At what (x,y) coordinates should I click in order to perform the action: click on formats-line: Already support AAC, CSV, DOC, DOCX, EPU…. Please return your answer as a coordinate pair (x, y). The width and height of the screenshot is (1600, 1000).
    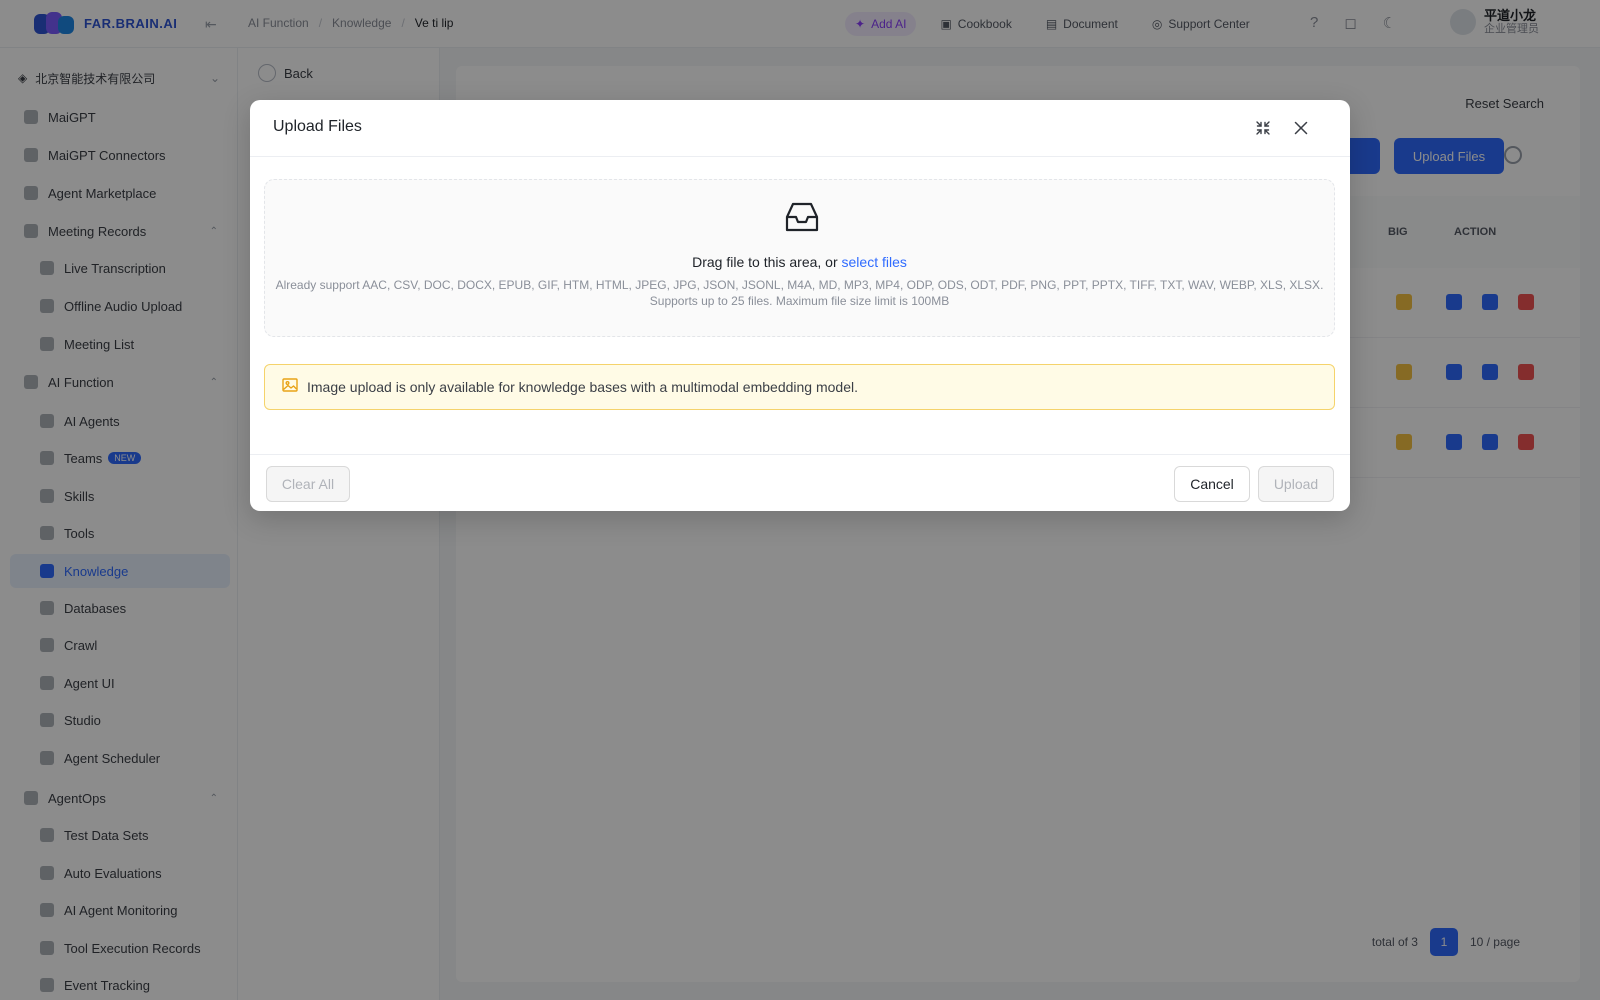
    Looking at the image, I should click on (799, 285).